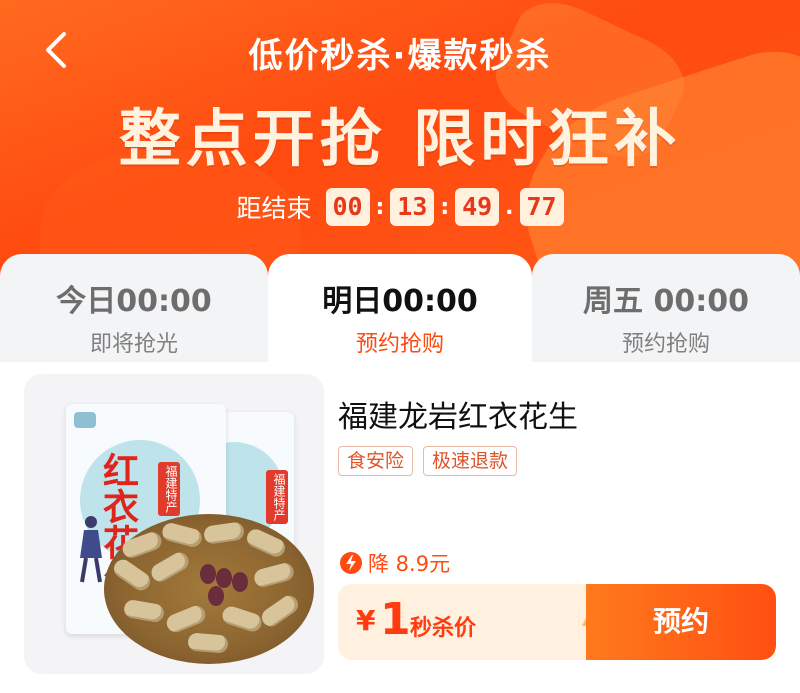  What do you see at coordinates (541, 207) in the screenshot?
I see `countdown-centiseconds: 77` at bounding box center [541, 207].